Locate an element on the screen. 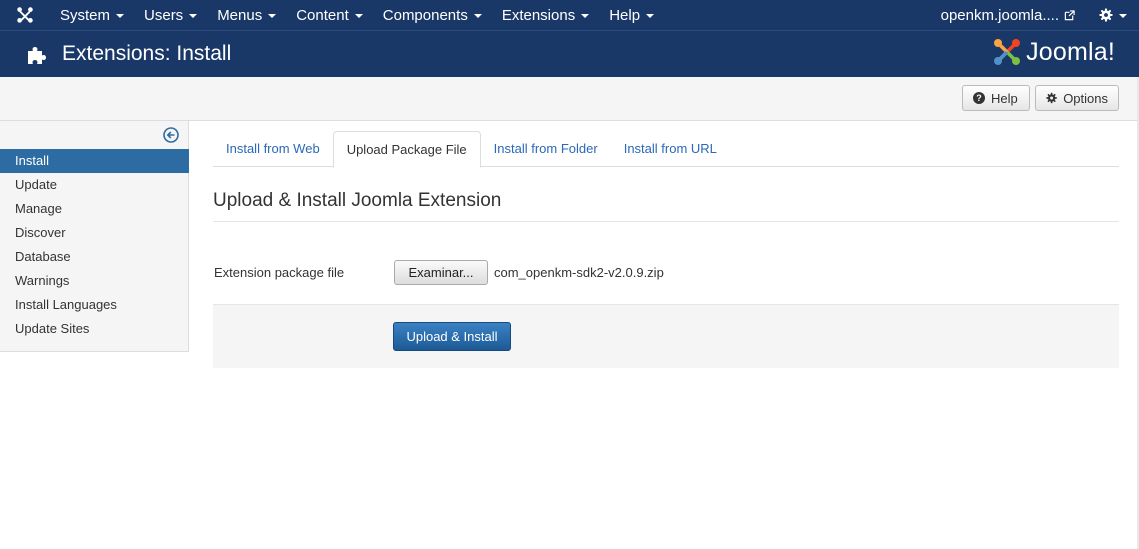  sidebar-item-update-sites: Update Sites is located at coordinates (94, 329).